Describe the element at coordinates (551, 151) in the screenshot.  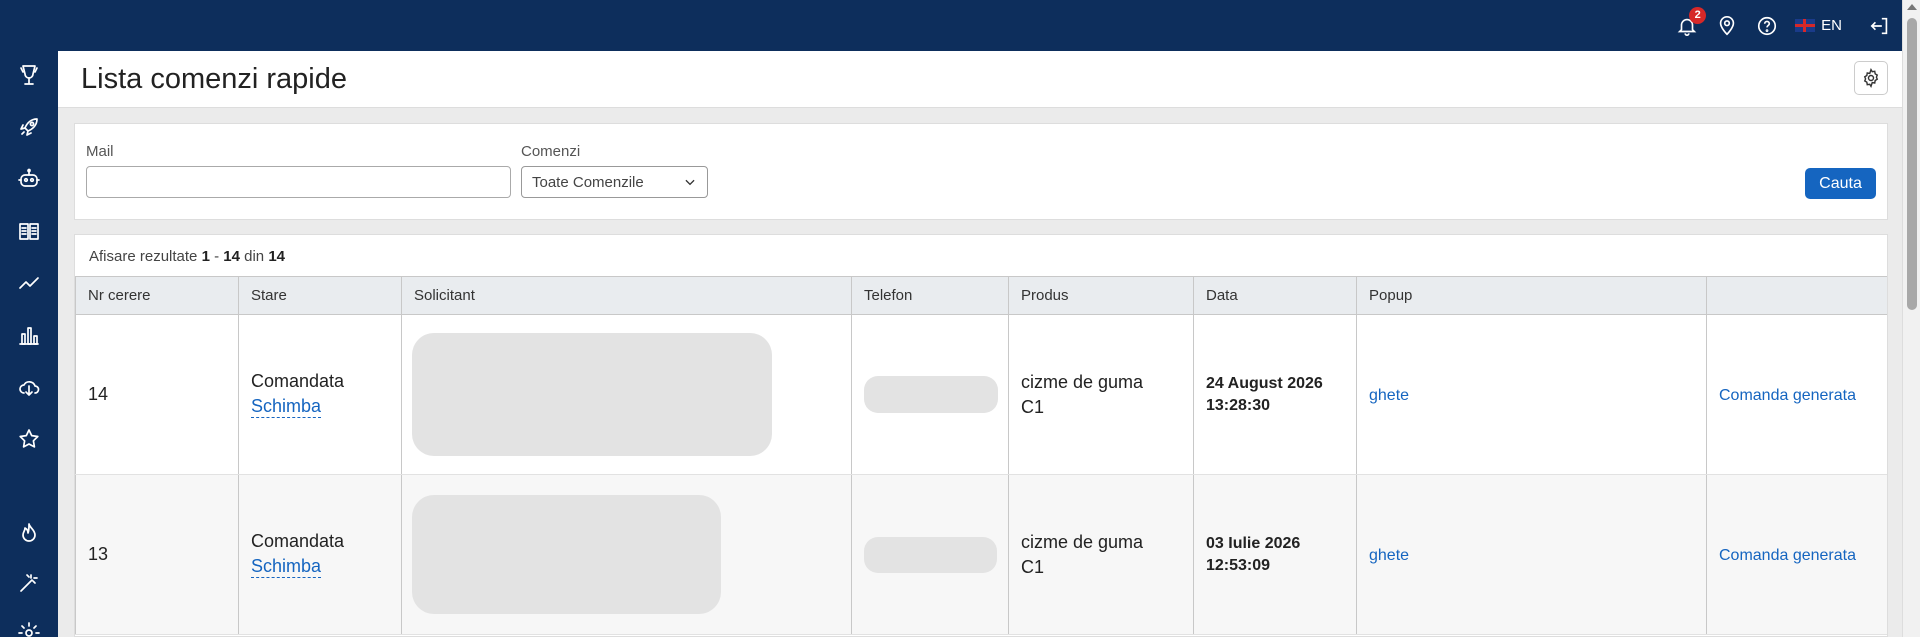
I see `orders-label: Comenzi` at that location.